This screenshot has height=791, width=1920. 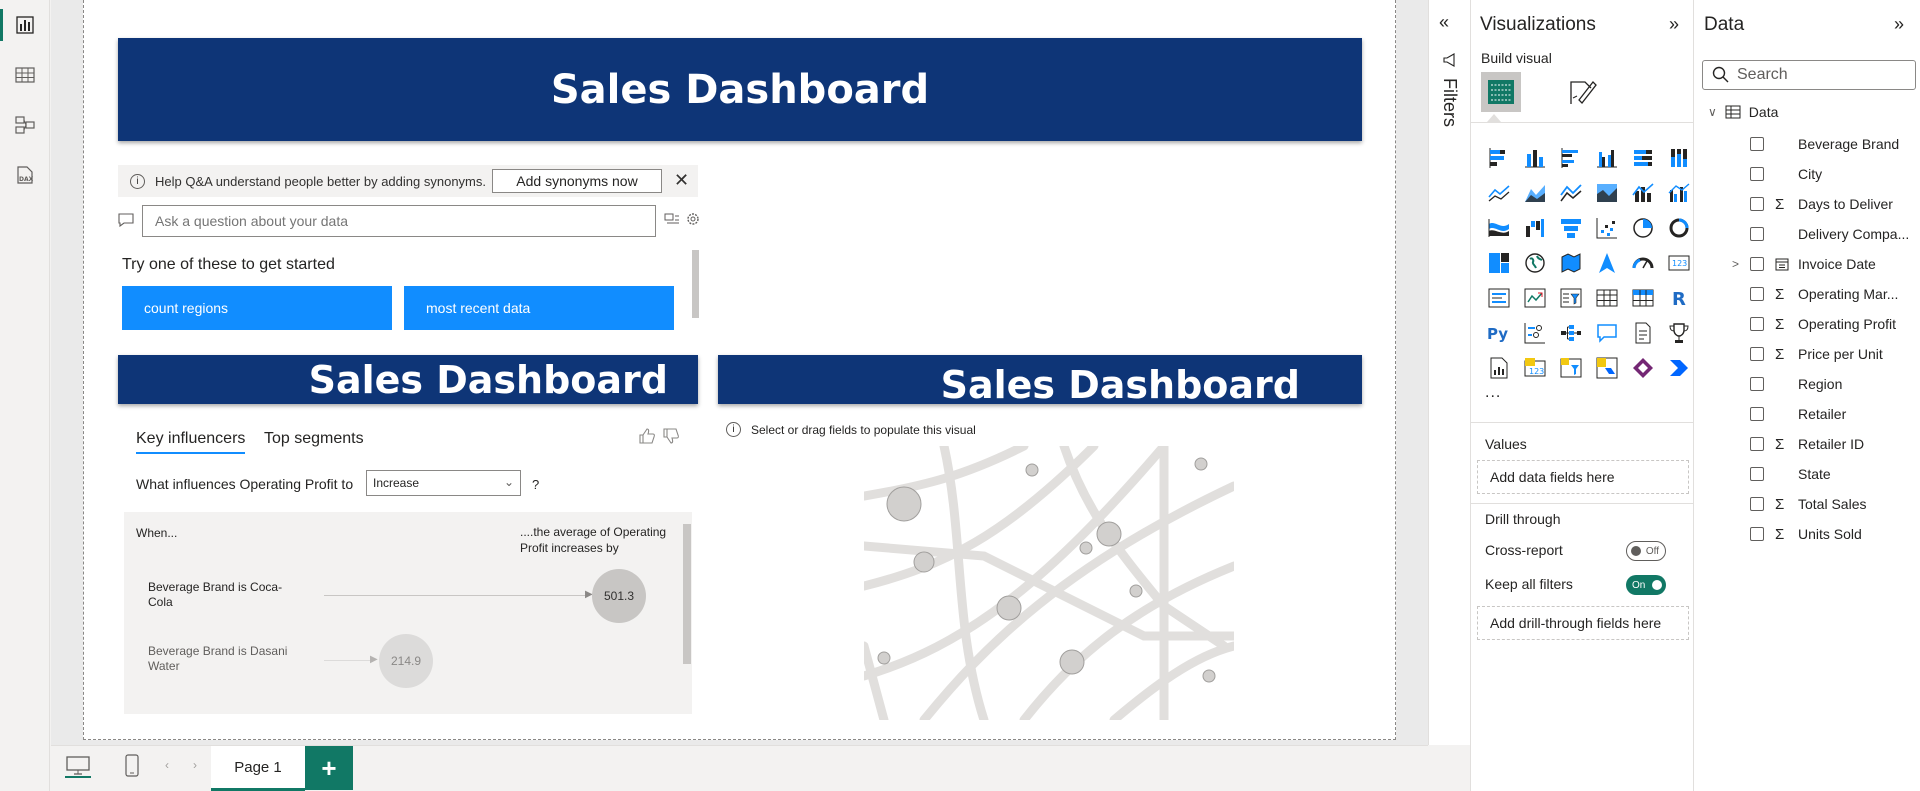 I want to click on field-days-to-deliver: Σ Days to Deliver, so click(x=1807, y=204).